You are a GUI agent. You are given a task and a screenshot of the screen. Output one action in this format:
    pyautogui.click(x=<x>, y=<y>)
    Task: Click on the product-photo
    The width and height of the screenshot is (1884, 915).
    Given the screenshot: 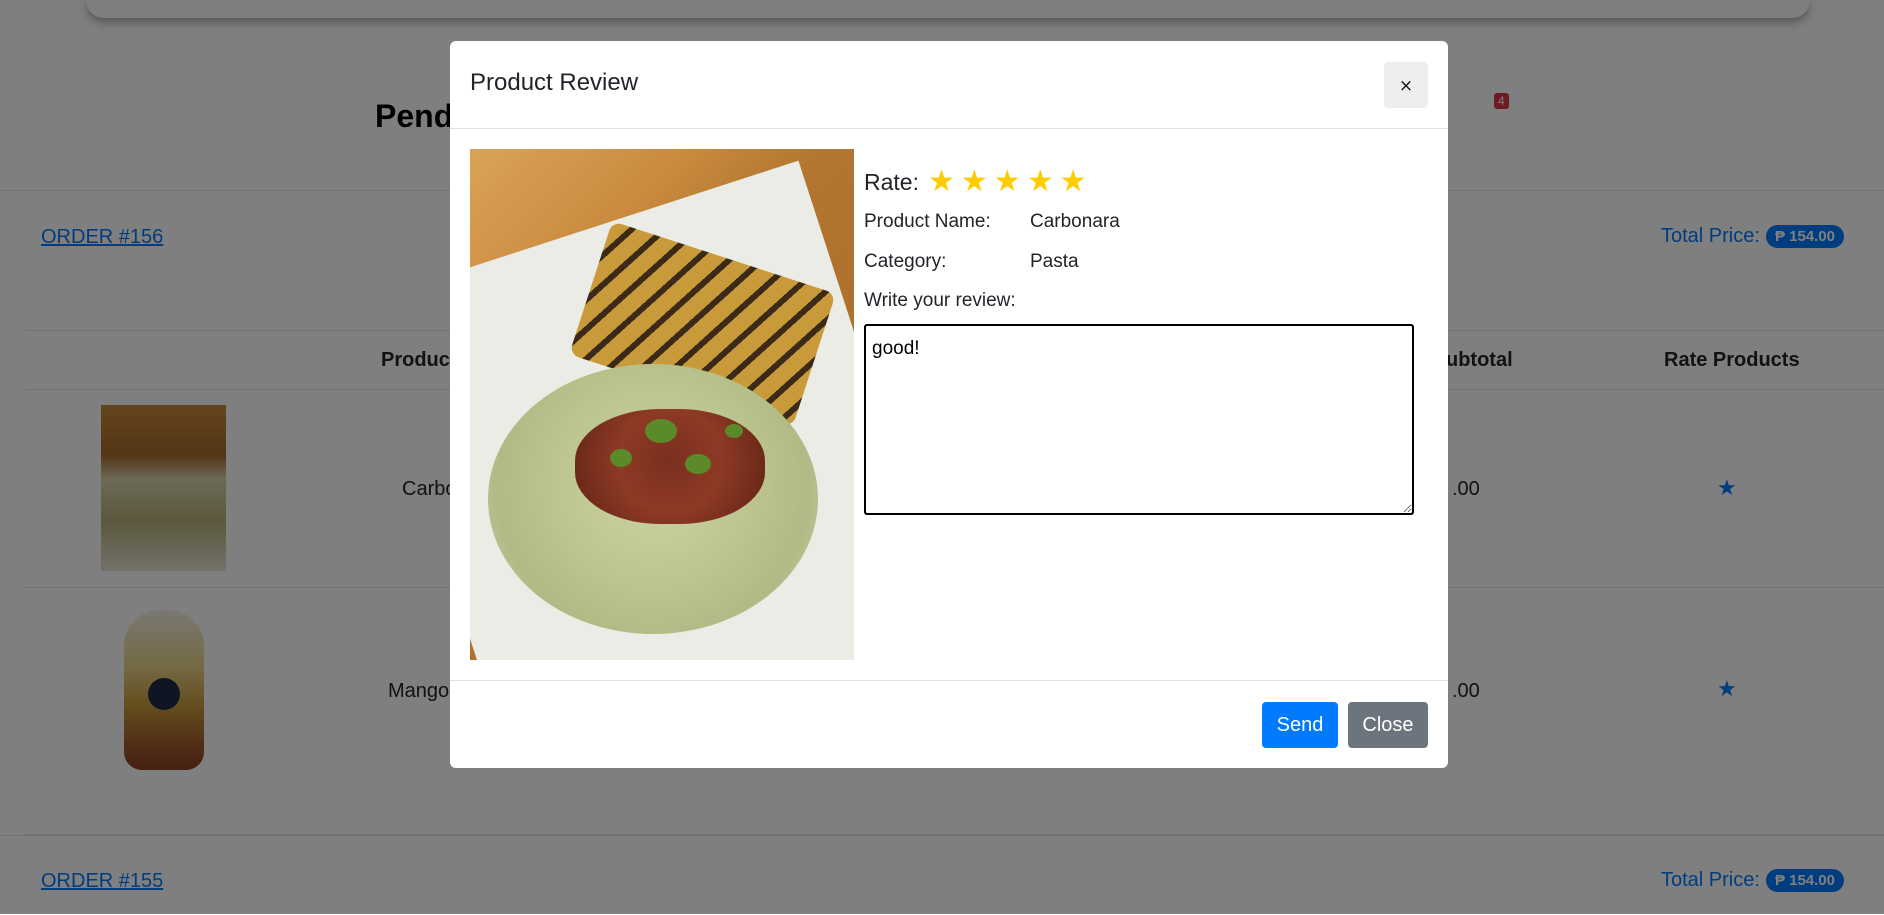 What is the action you would take?
    pyautogui.click(x=662, y=404)
    